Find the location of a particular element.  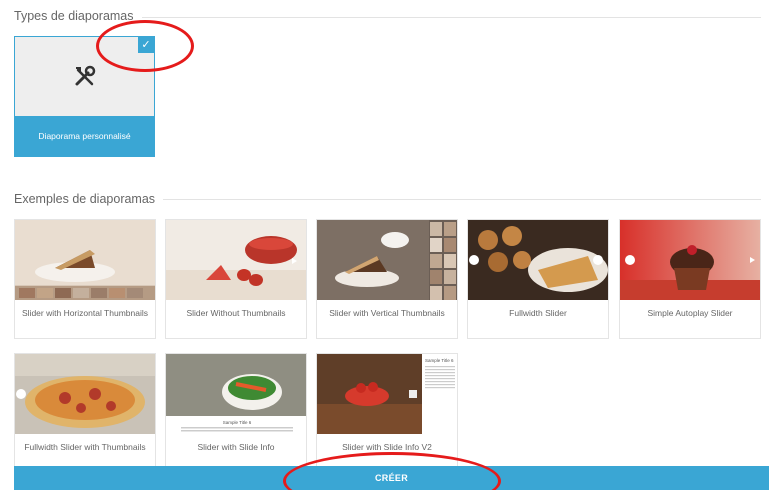

example-card-fullwidth-thumbnails: Fullwidth Slider with Thumbnails is located at coordinates (85, 413).